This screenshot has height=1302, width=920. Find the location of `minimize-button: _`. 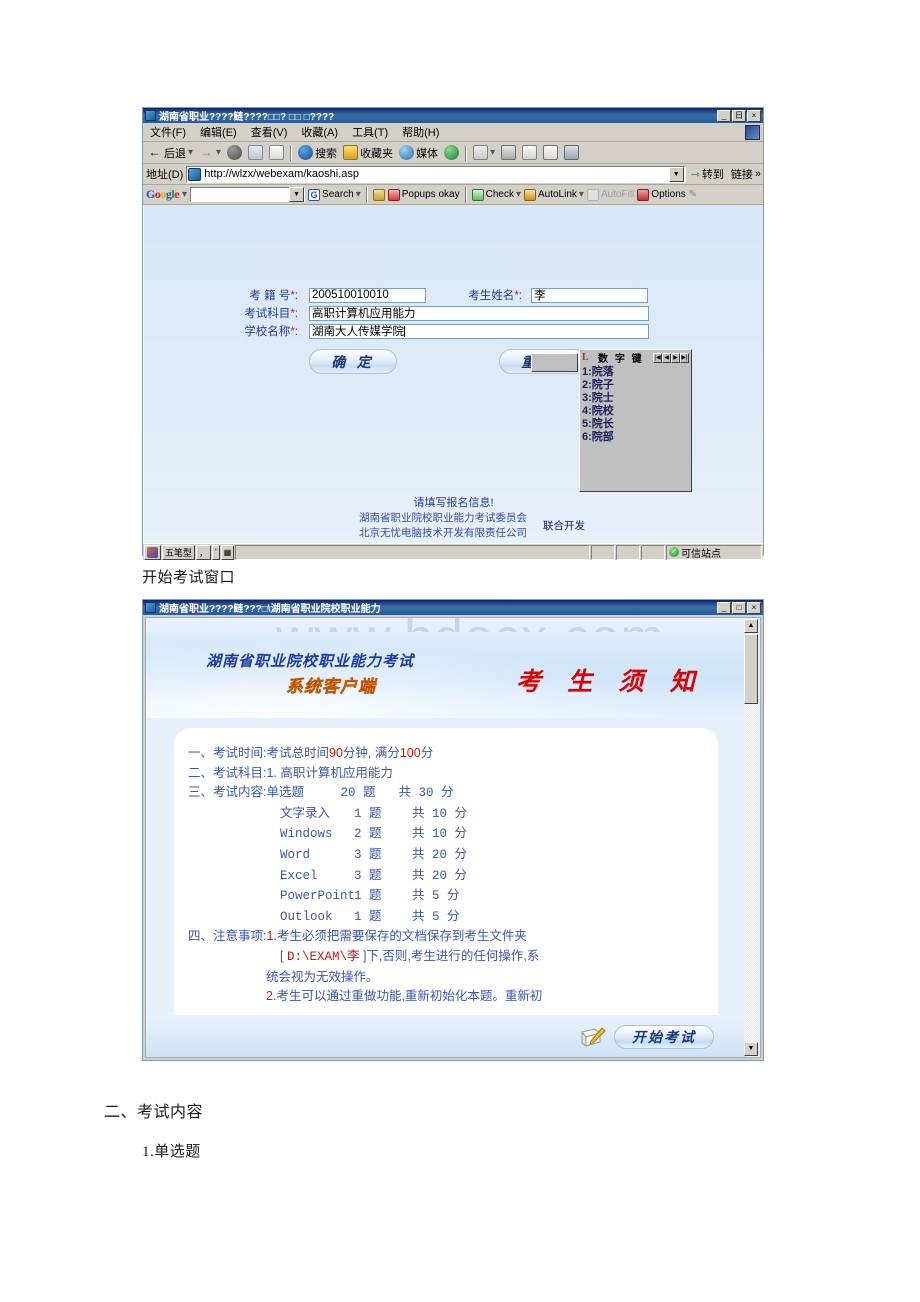

minimize-button: _ is located at coordinates (724, 115).